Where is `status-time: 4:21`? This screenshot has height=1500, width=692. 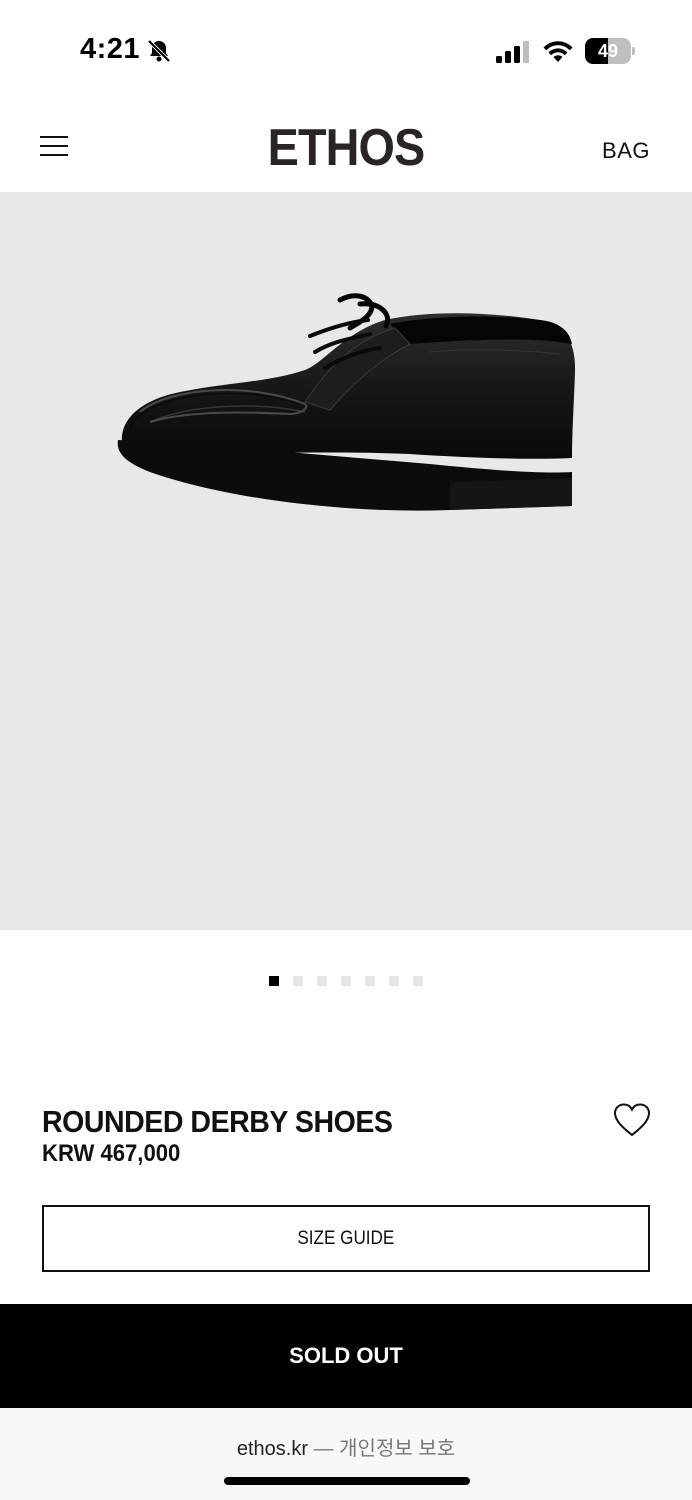 status-time: 4:21 is located at coordinates (110, 49).